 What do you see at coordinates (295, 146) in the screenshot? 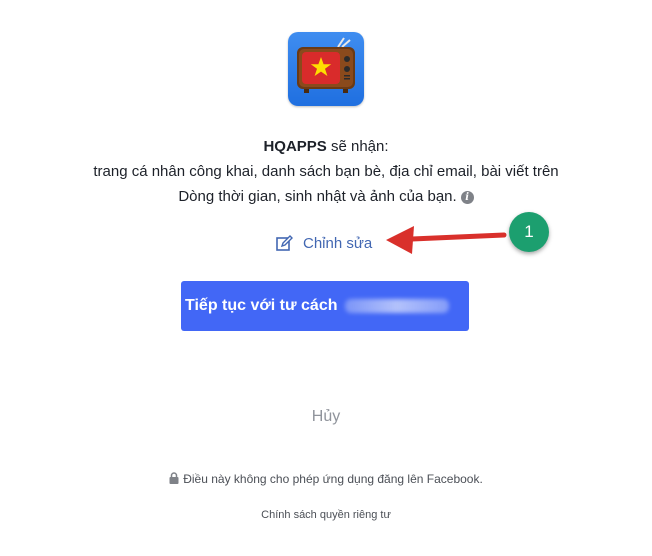
I see `app-name: HQAPPS` at bounding box center [295, 146].